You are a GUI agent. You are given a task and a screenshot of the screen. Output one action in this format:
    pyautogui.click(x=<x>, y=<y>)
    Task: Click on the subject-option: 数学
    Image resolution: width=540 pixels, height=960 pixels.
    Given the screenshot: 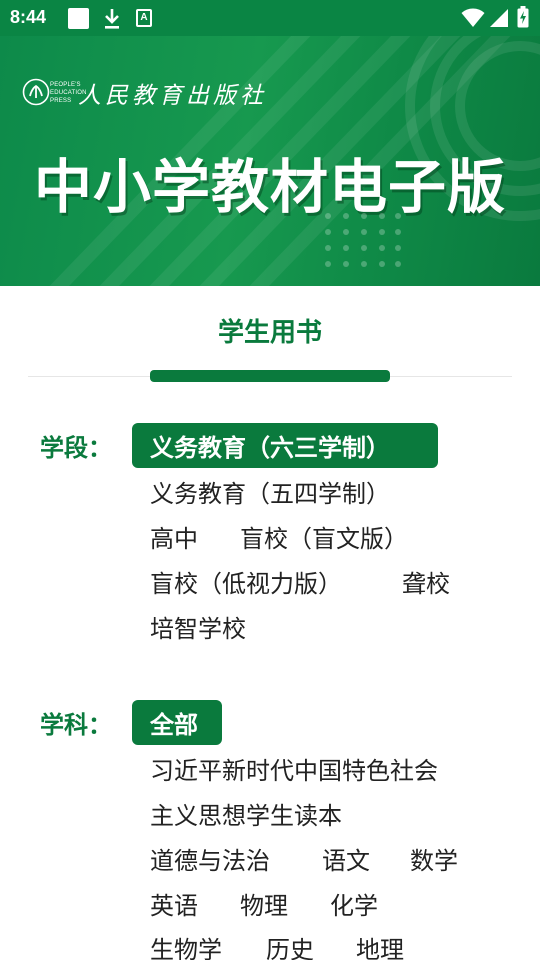 What is the action you would take?
    pyautogui.click(x=434, y=858)
    